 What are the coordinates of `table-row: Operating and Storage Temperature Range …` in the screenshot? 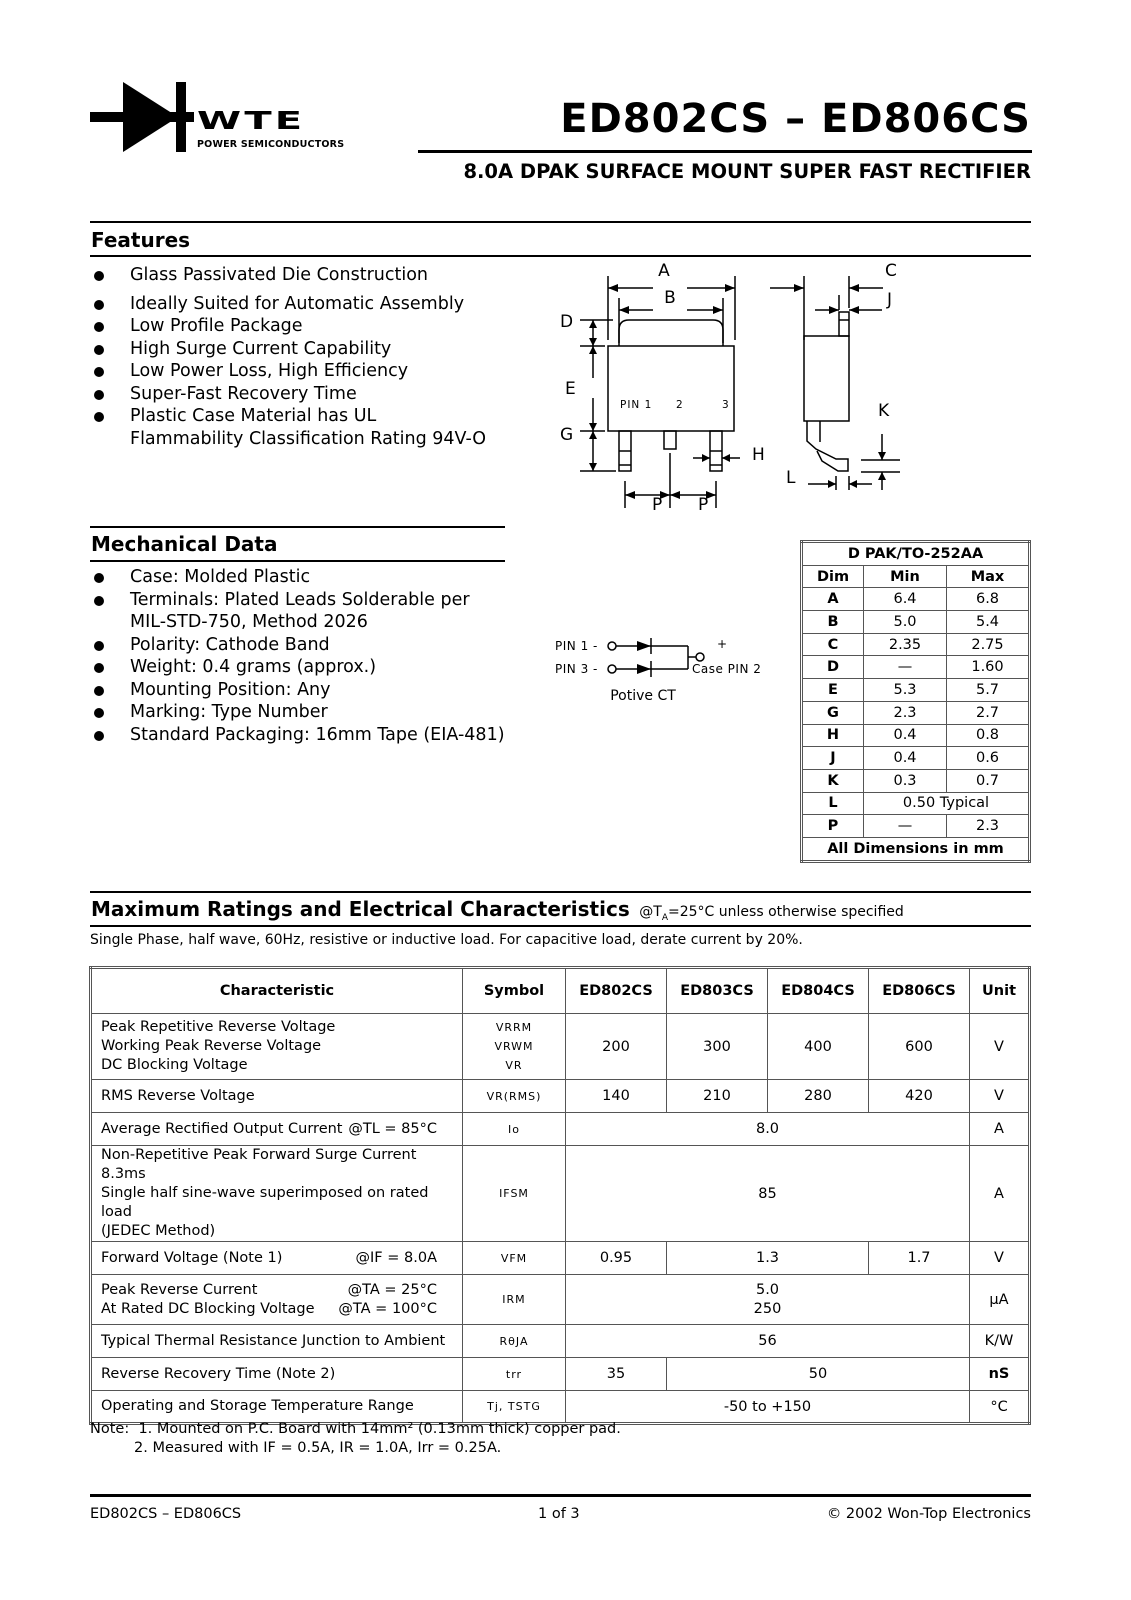 It's located at (560, 1407).